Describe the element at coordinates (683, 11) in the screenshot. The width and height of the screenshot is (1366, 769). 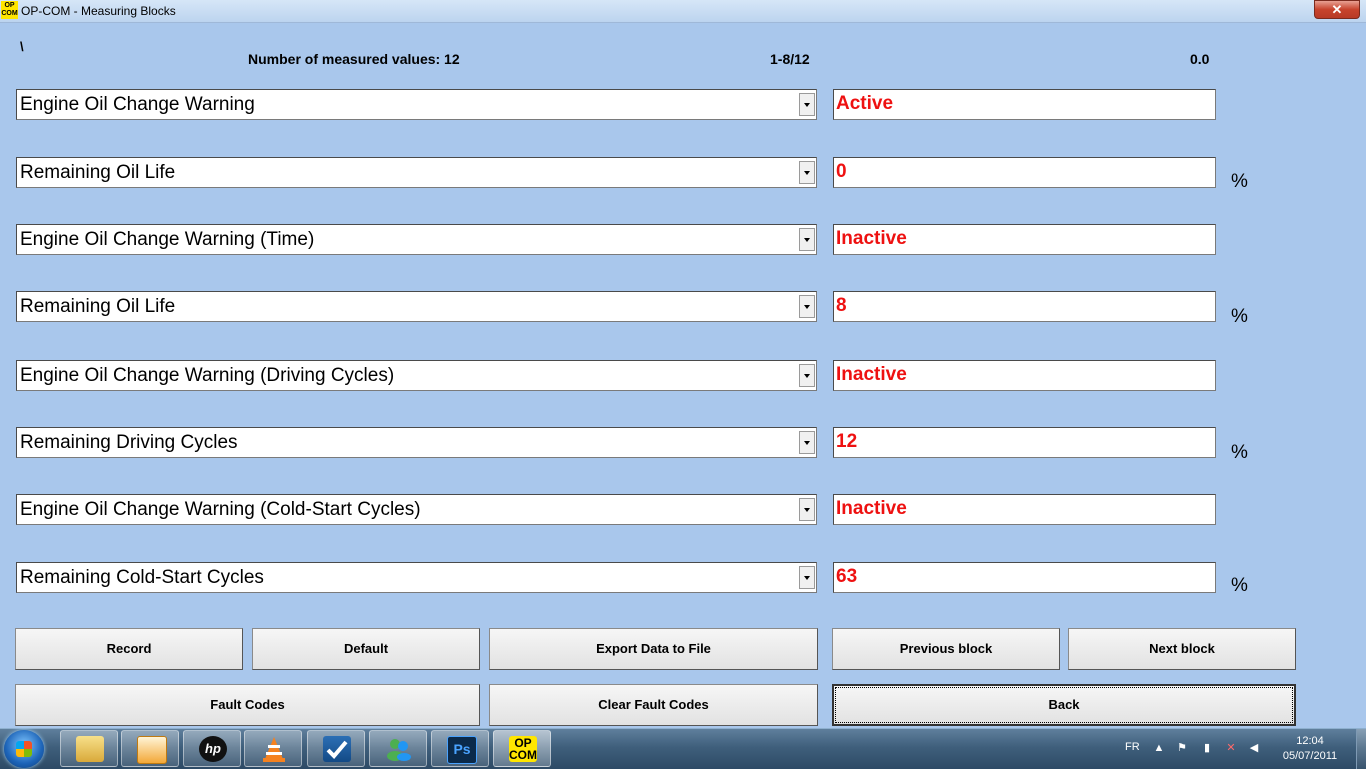
I see `title-bar: OP COM OP-COM - Measuring Blocks ✕` at that location.